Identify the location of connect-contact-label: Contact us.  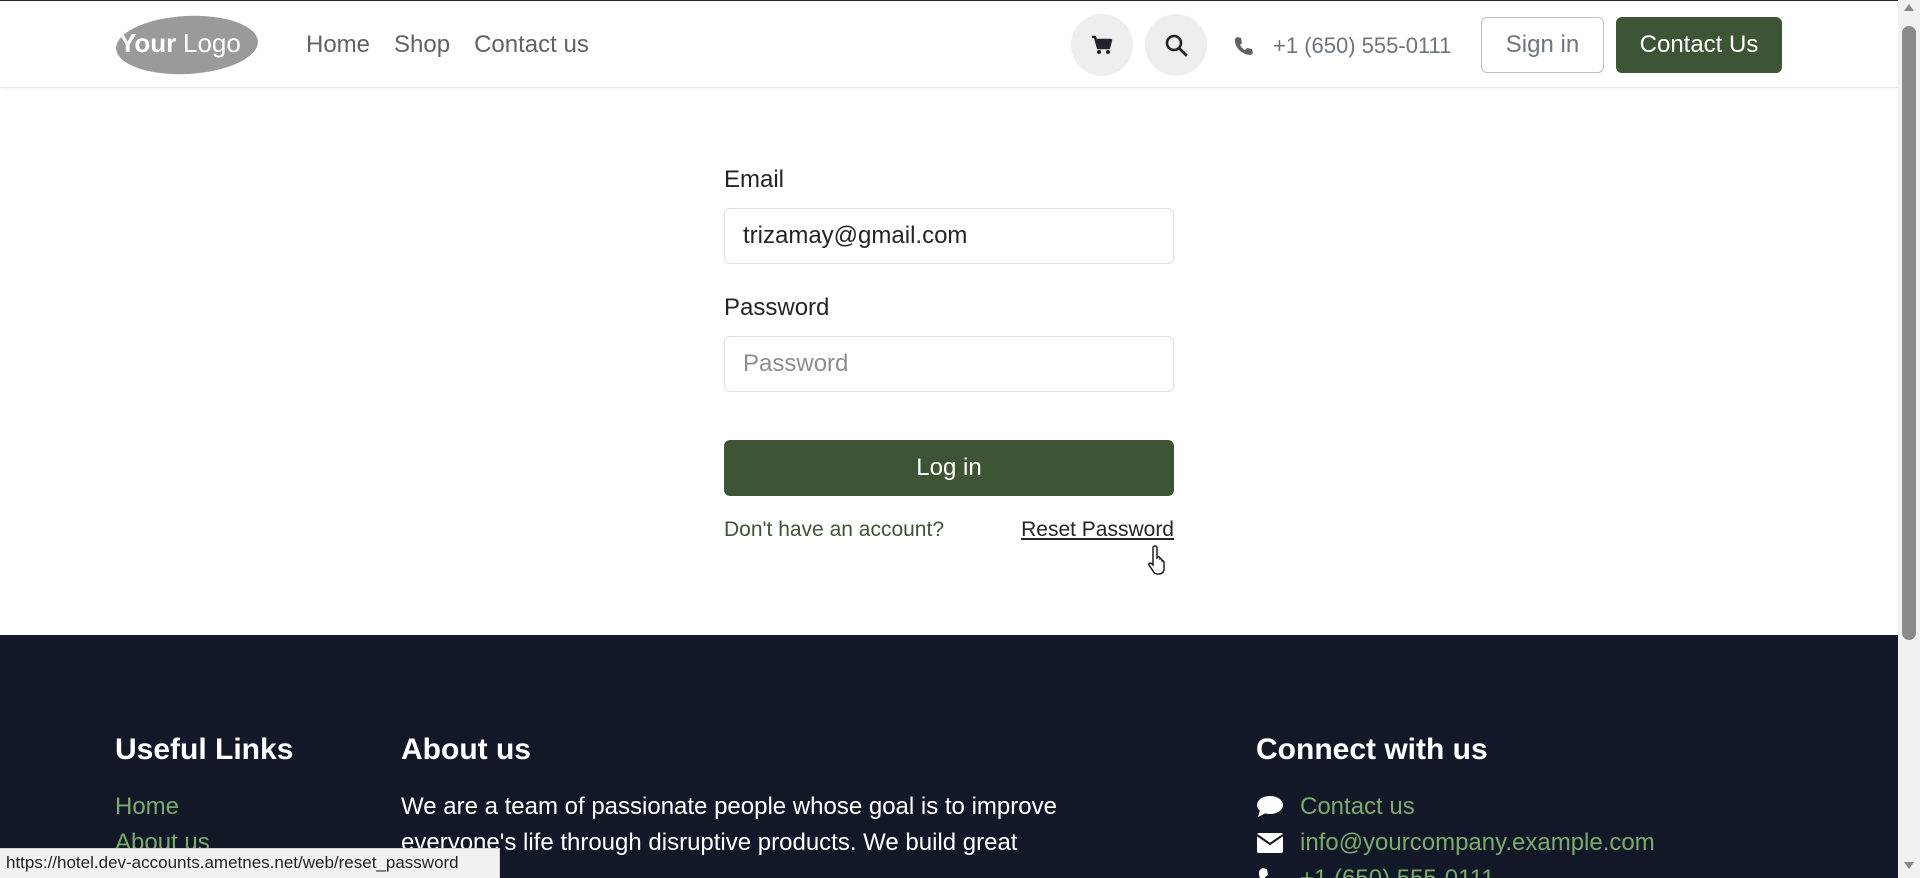
(1357, 806).